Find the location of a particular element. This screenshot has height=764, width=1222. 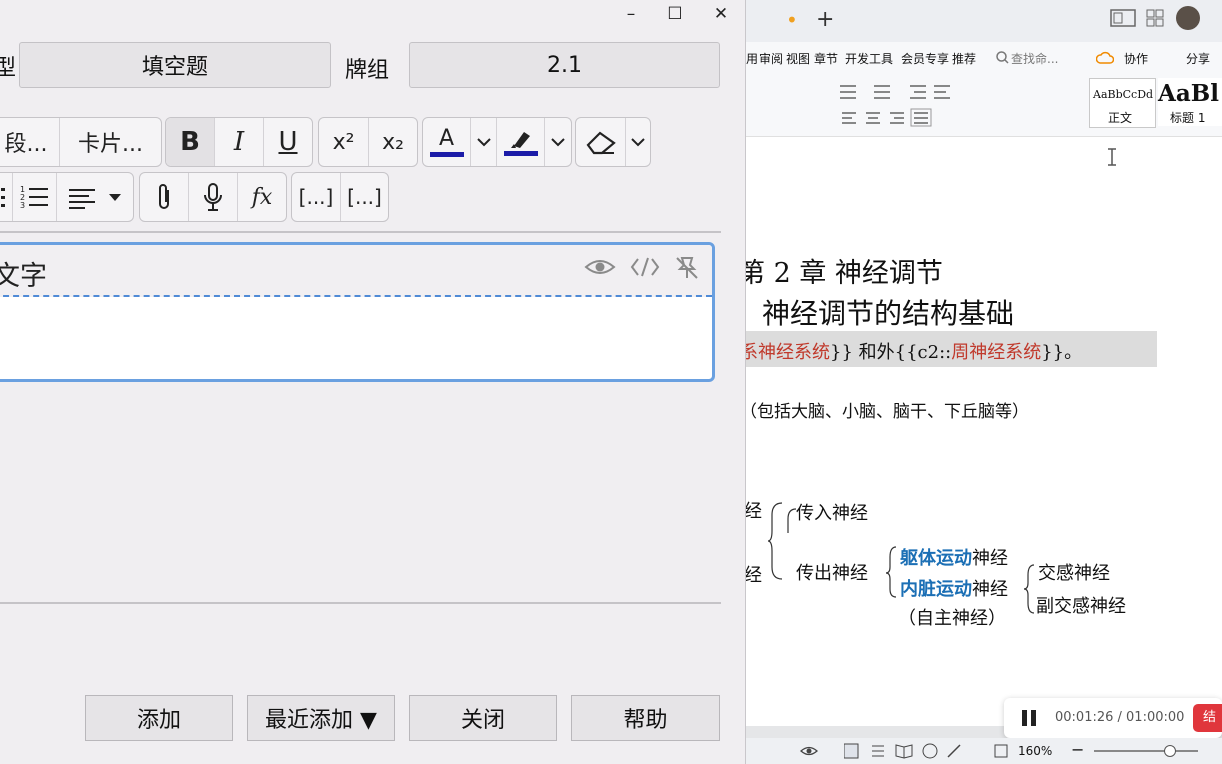

cloze-c2-text: 周神经系统 is located at coordinates (996, 352).